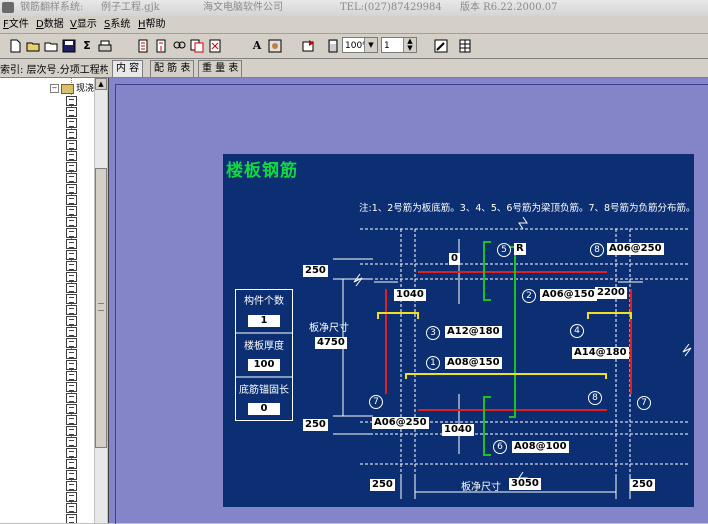 This screenshot has width=708, height=524. I want to click on menu-bar: F文件 D数据 V显示 S系统 H帮助, so click(354, 25).